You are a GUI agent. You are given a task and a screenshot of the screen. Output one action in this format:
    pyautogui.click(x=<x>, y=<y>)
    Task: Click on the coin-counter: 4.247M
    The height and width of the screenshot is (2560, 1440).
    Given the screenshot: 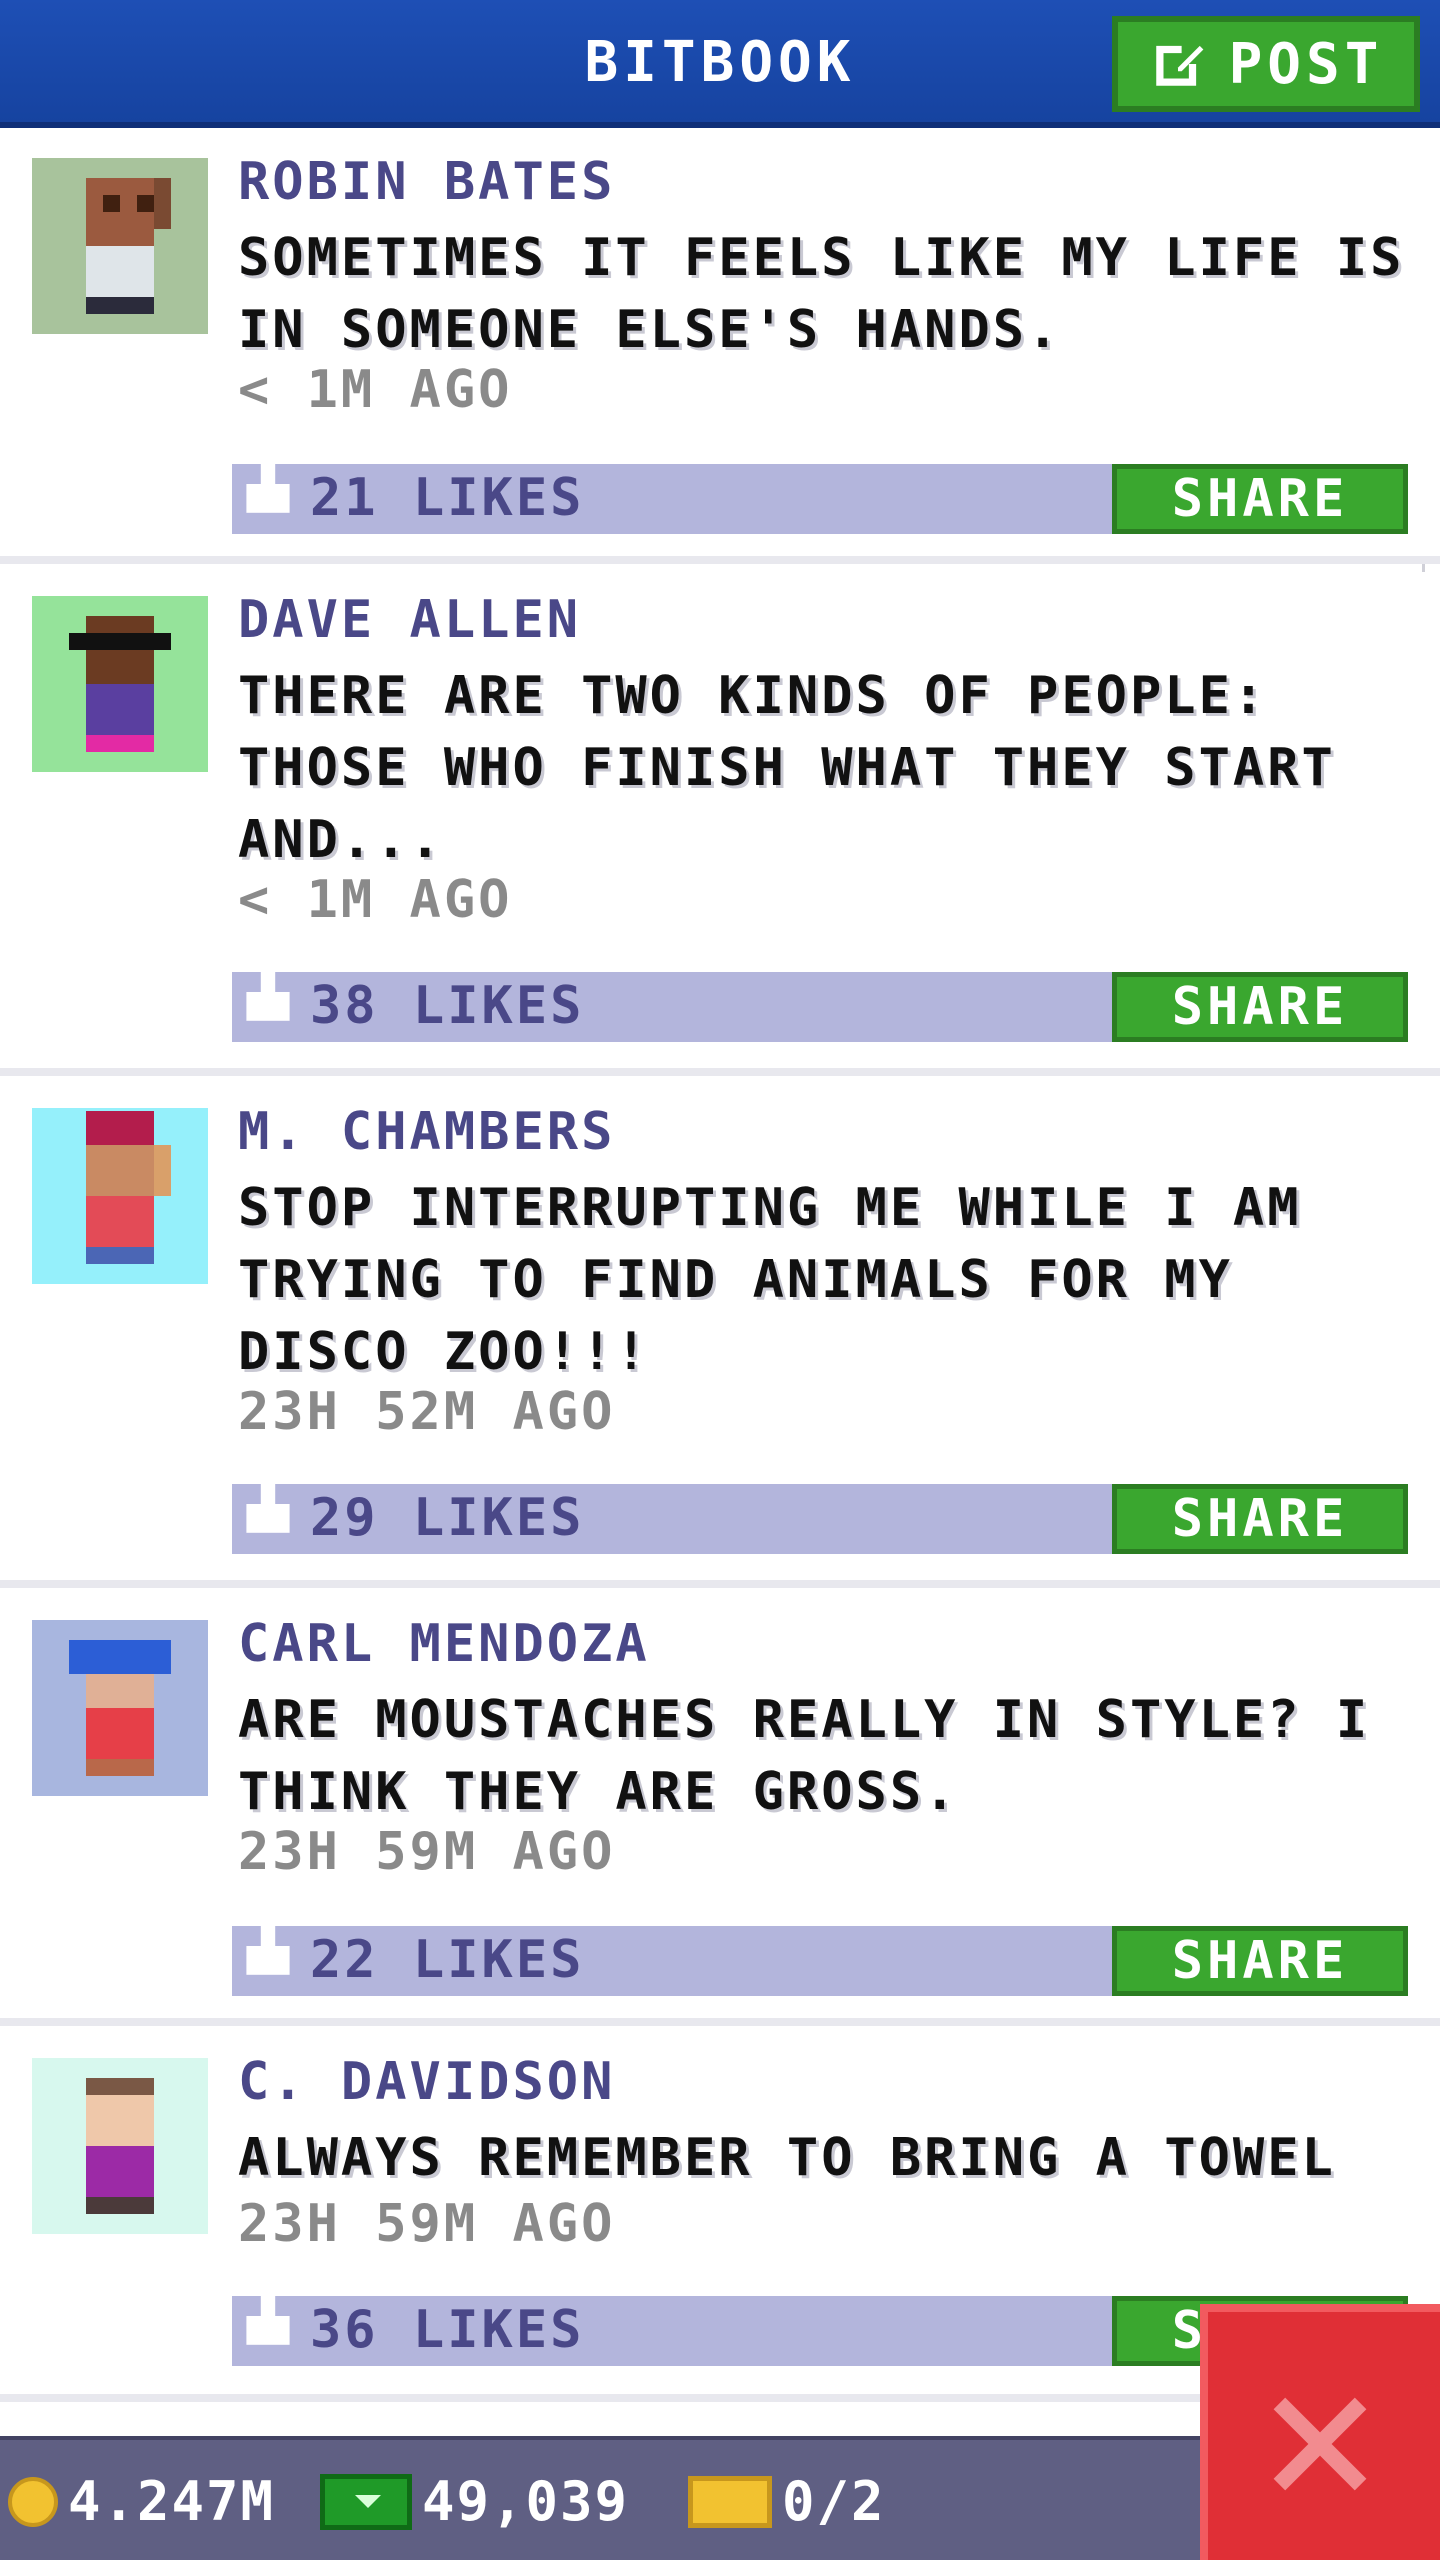 What is the action you would take?
    pyautogui.click(x=141, y=2501)
    